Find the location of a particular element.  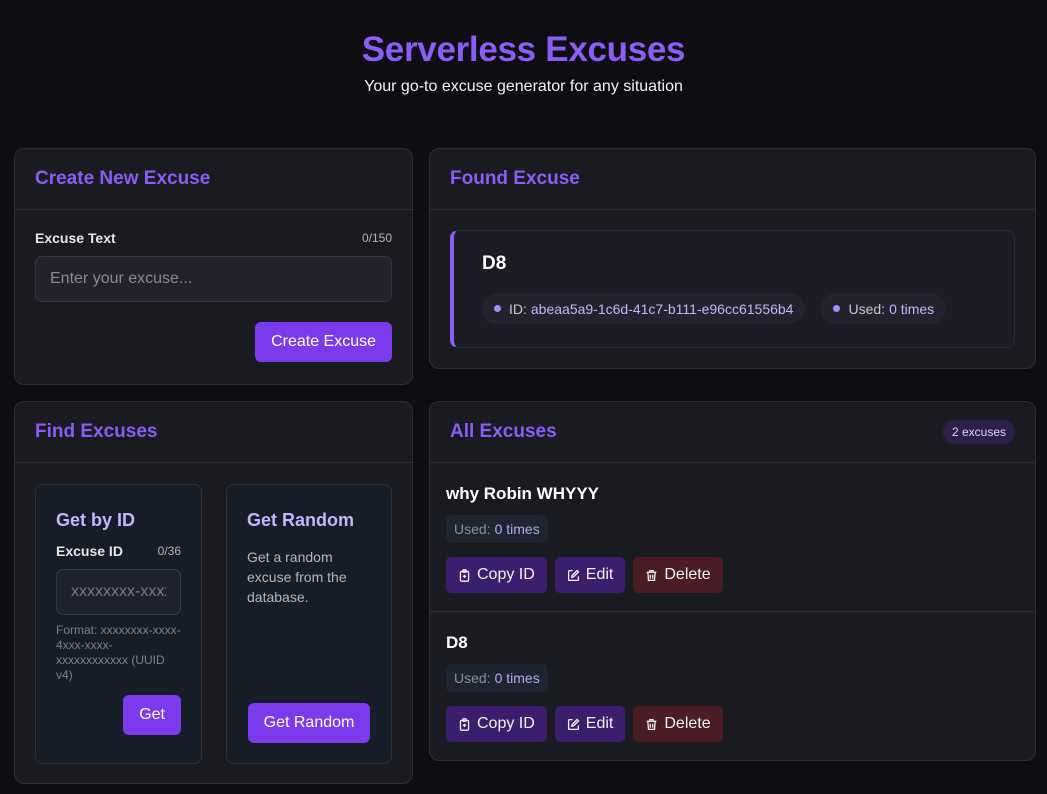

char-counter: 0/150 is located at coordinates (376, 238).